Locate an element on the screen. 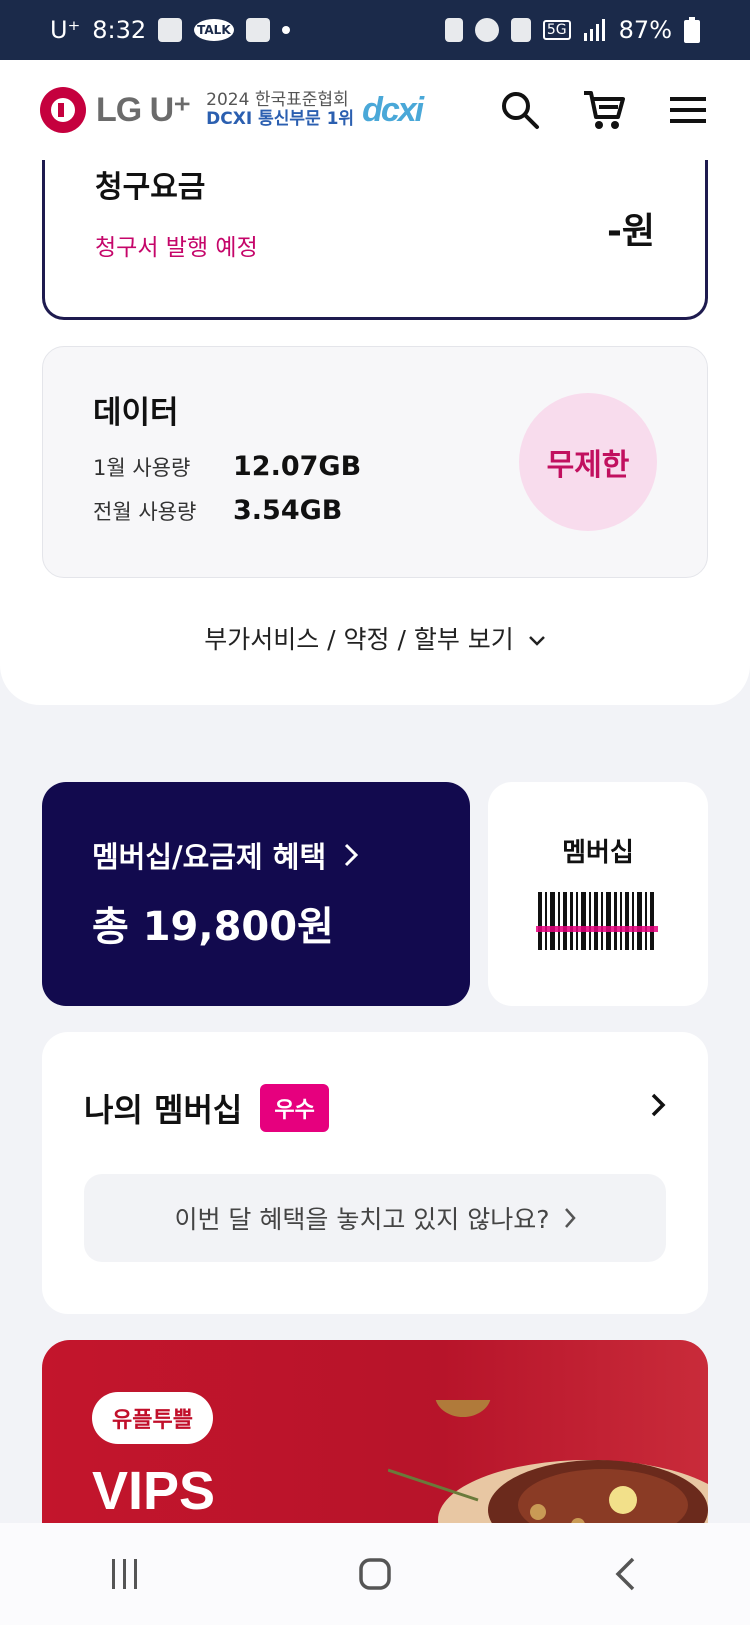  home-icon is located at coordinates (375, 1574).